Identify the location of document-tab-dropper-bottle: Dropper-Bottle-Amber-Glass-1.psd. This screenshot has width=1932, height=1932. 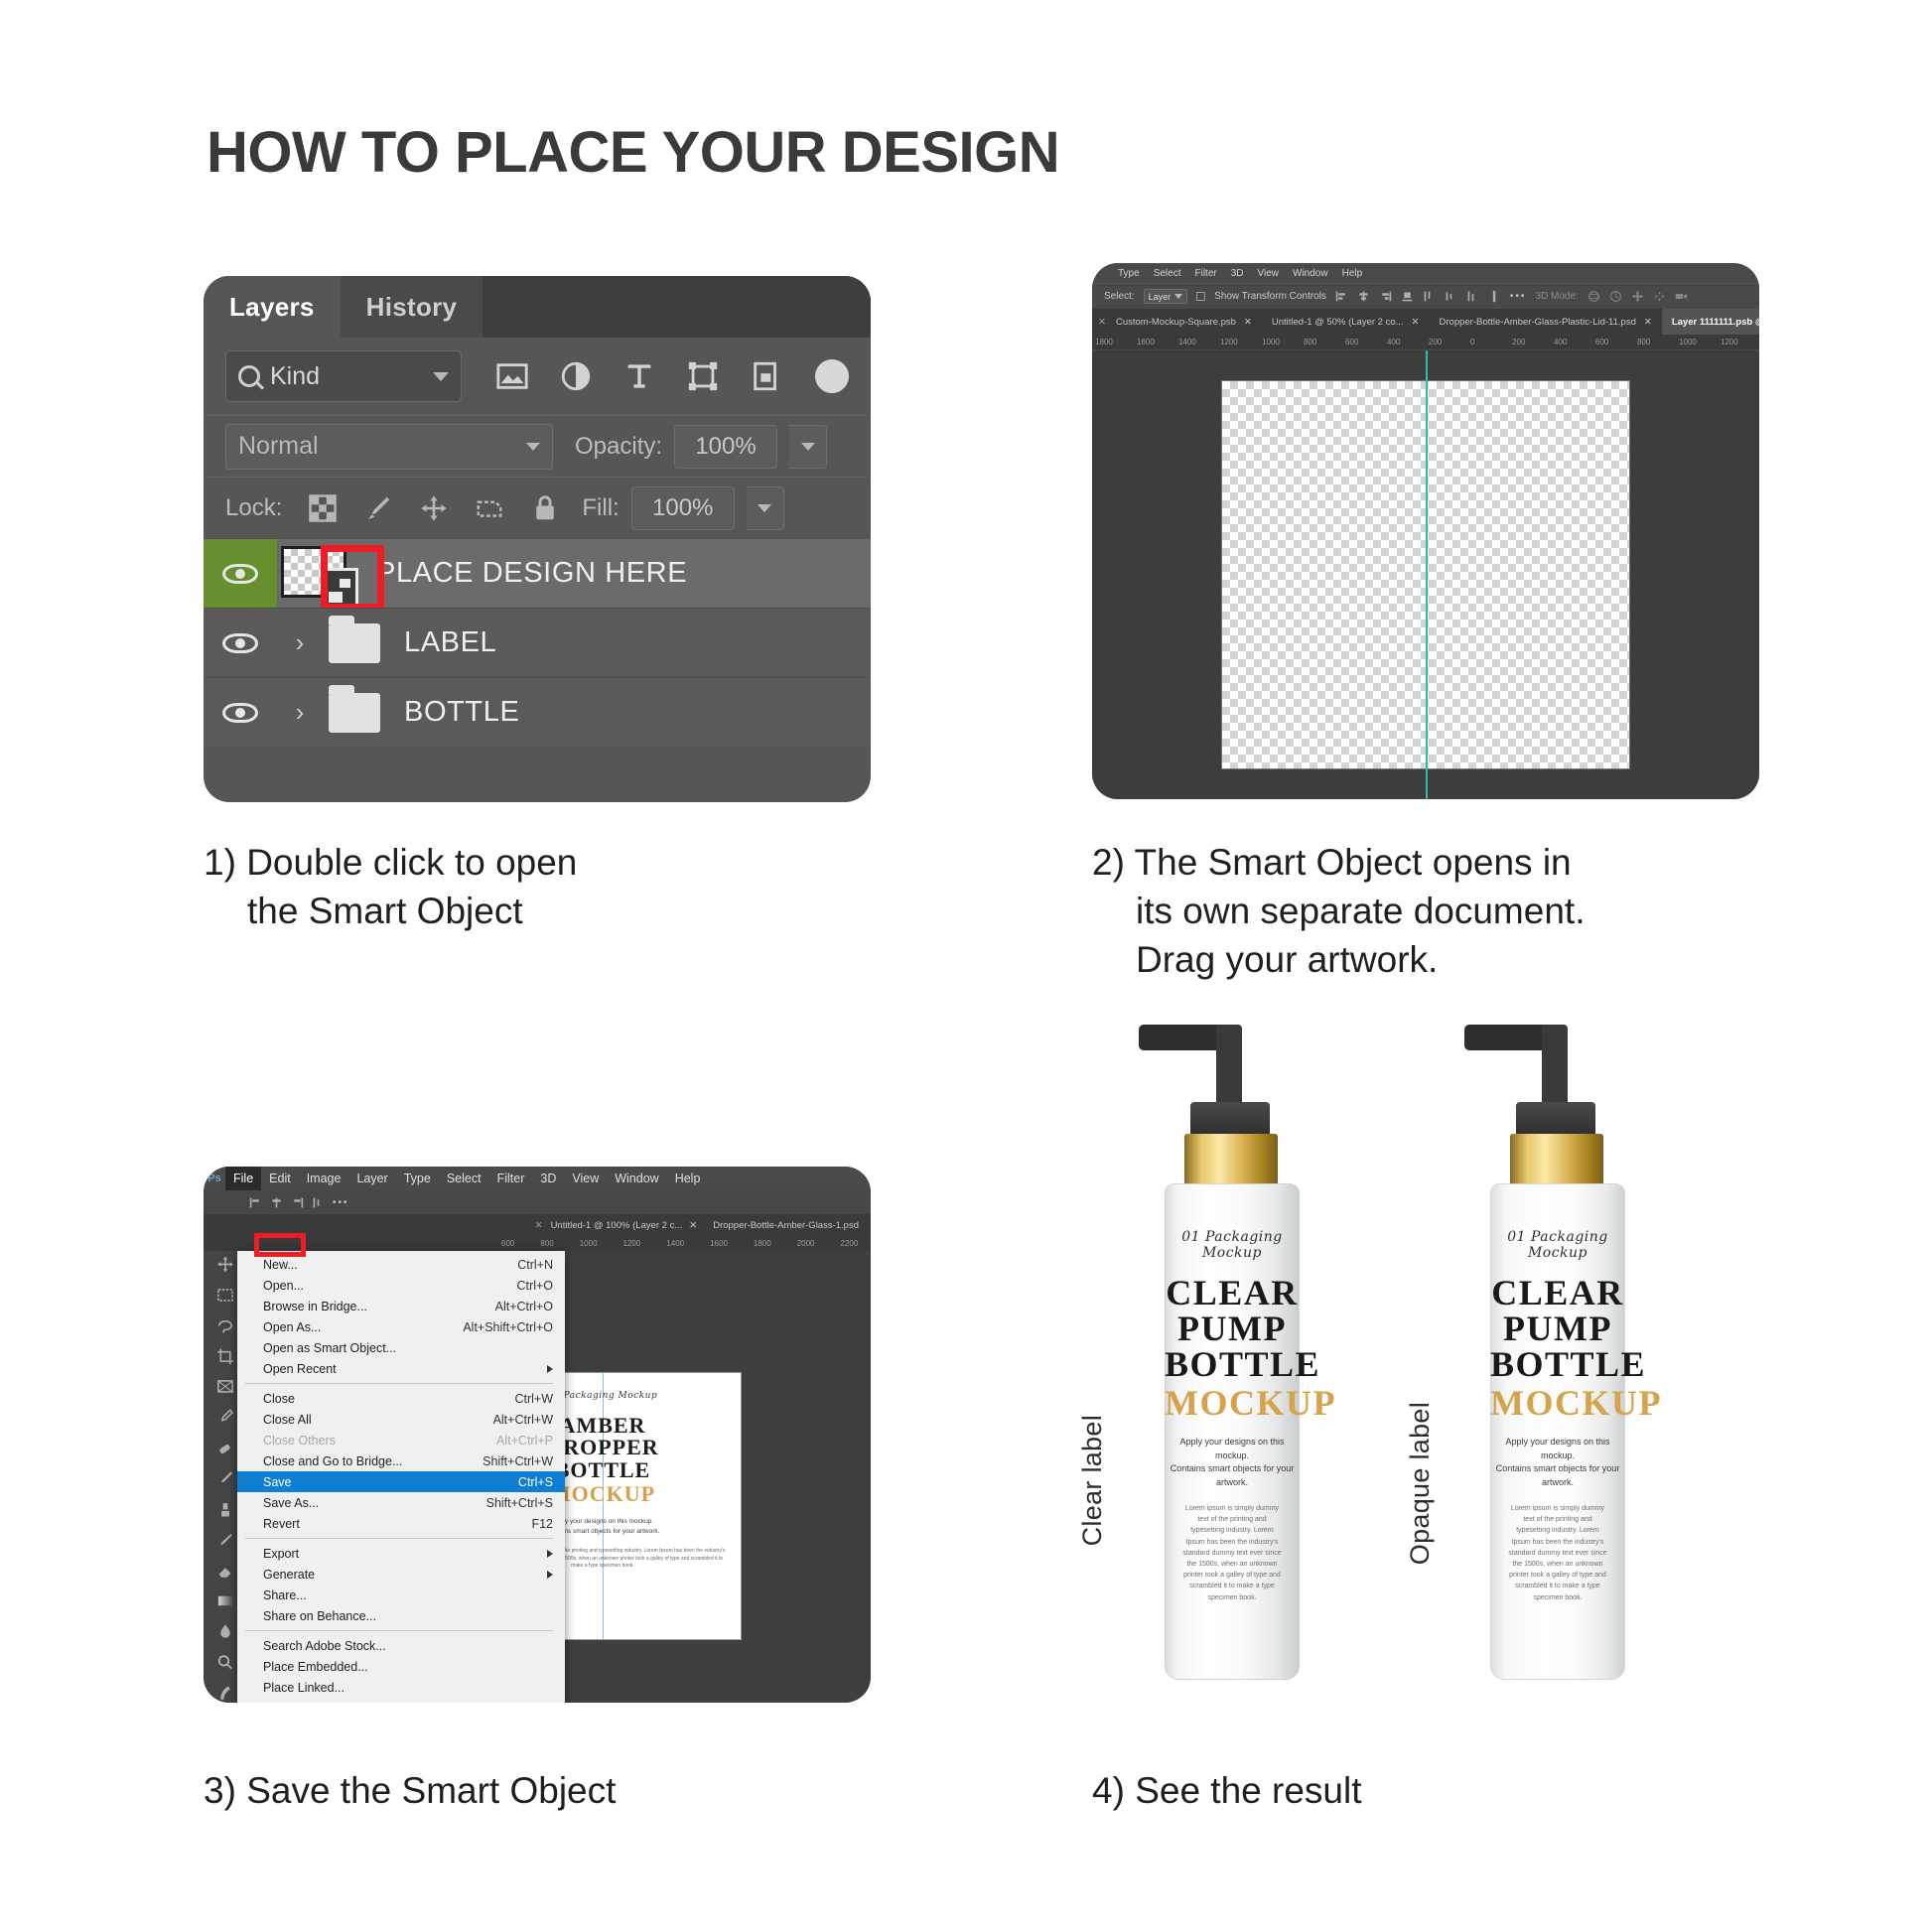
(786, 1225).